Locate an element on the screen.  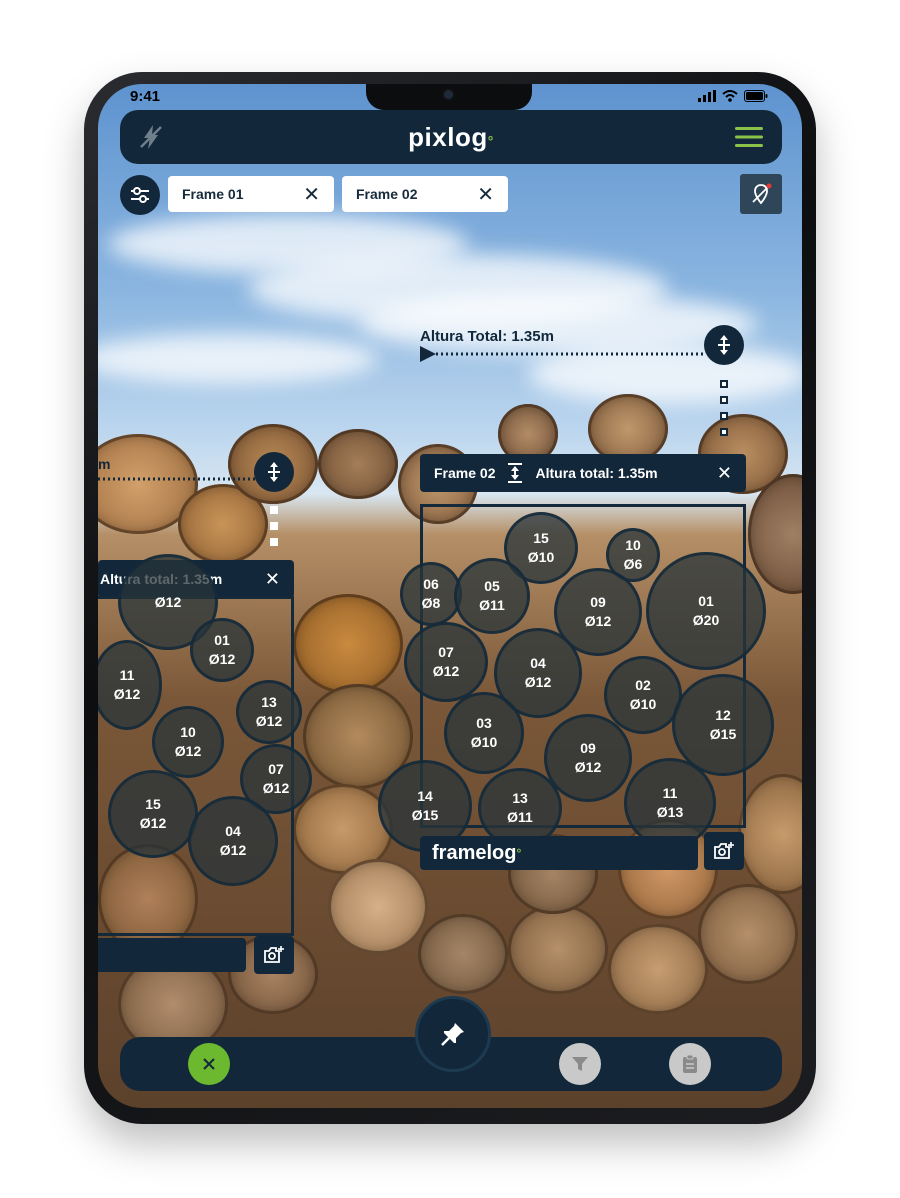
funnel-icon is located at coordinates (580, 1064).